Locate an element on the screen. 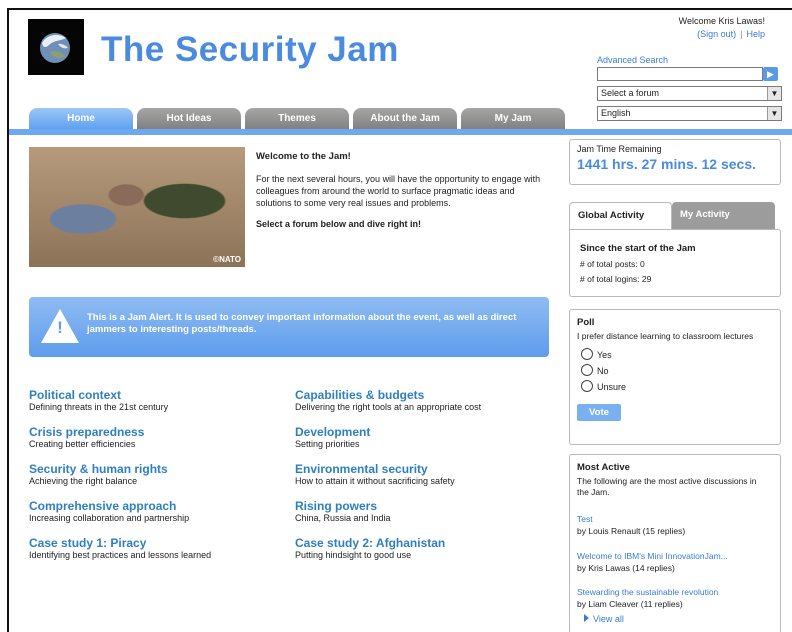 The height and width of the screenshot is (632, 792). forum-title: Capabilities & budgets is located at coordinates (425, 395).